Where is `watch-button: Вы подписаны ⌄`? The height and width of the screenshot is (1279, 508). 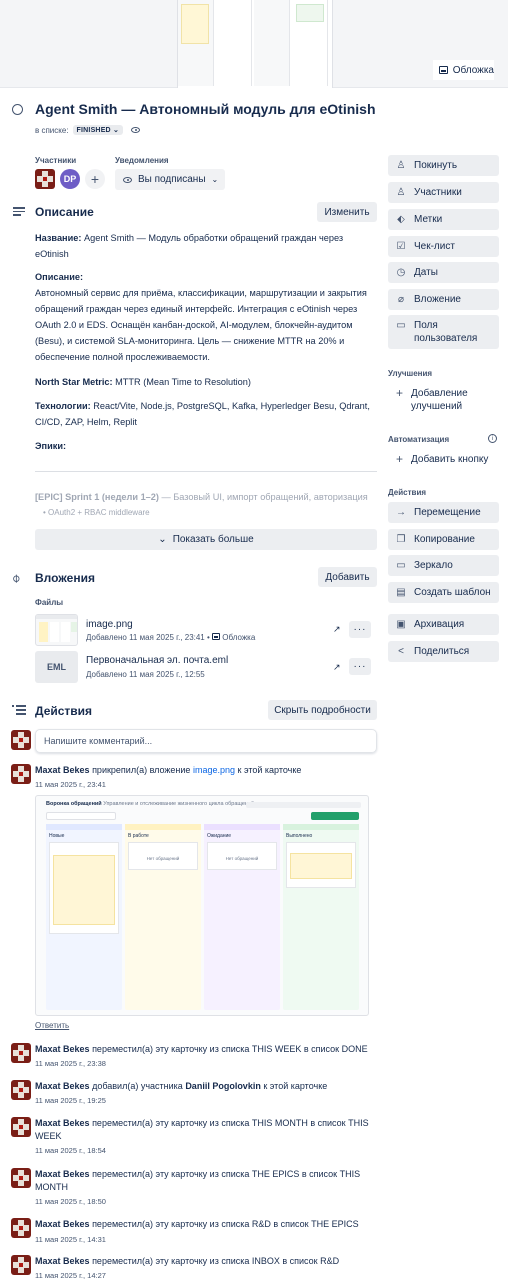 watch-button: Вы подписаны ⌄ is located at coordinates (170, 179).